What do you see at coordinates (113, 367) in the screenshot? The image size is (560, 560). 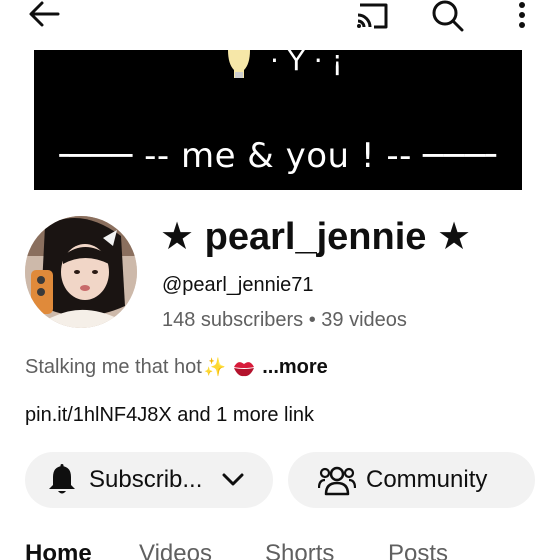 I see `description-text: Stalking me that hot` at bounding box center [113, 367].